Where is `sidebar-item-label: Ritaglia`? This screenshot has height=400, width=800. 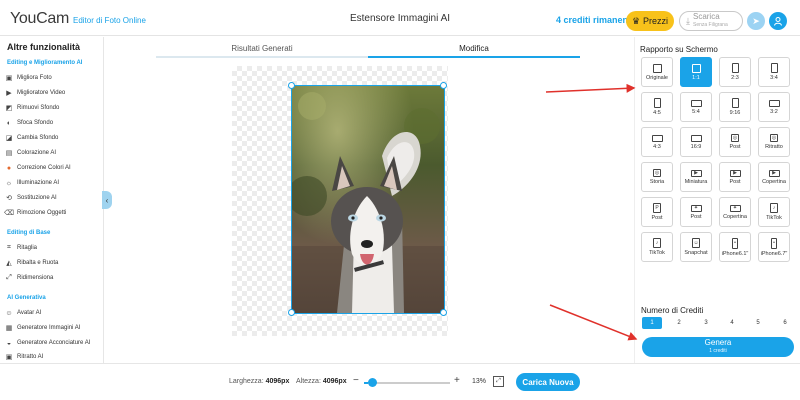
sidebar-item-label: Ritaglia is located at coordinates (27, 248).